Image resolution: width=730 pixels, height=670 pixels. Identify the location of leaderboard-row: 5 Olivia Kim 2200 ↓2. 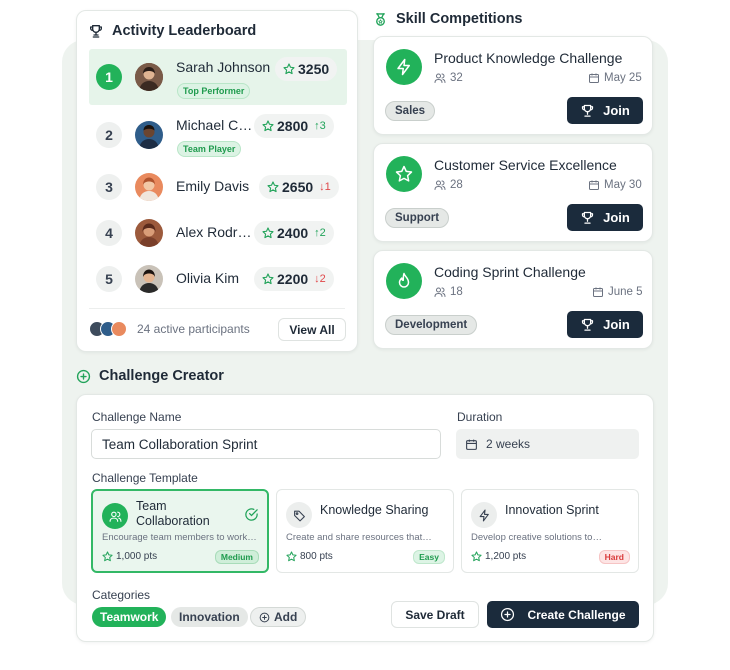
(218, 279).